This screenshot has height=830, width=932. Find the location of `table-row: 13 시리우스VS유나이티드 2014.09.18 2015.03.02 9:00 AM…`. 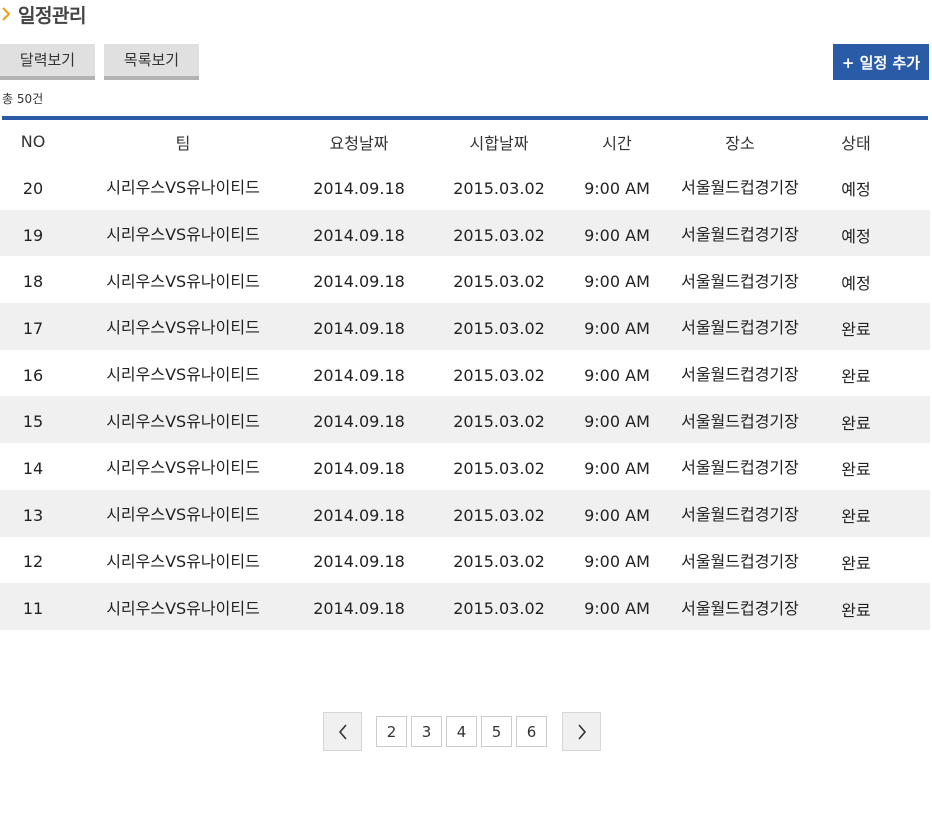

table-row: 13 시리우스VS유나이티드 2014.09.18 2015.03.02 9:00 AM… is located at coordinates (465, 513).